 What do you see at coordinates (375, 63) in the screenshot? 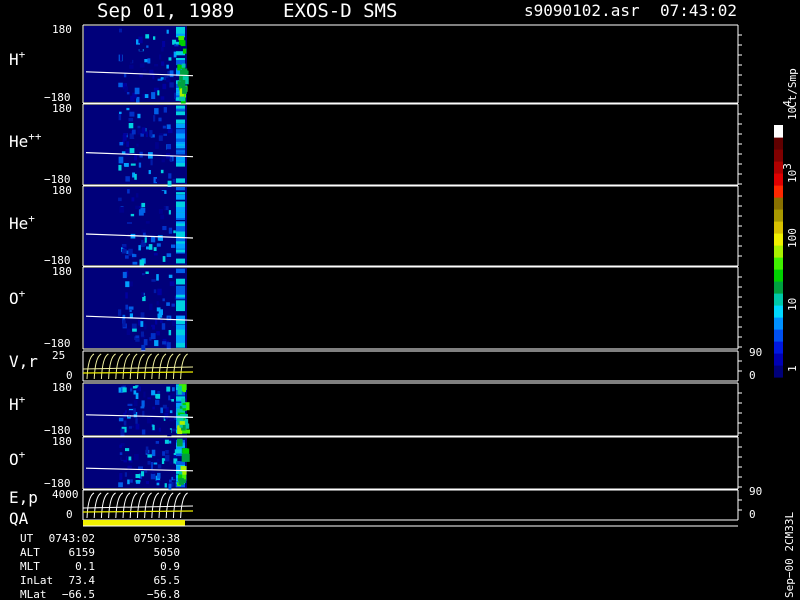
I see `panel-h1: H+180−180` at bounding box center [375, 63].